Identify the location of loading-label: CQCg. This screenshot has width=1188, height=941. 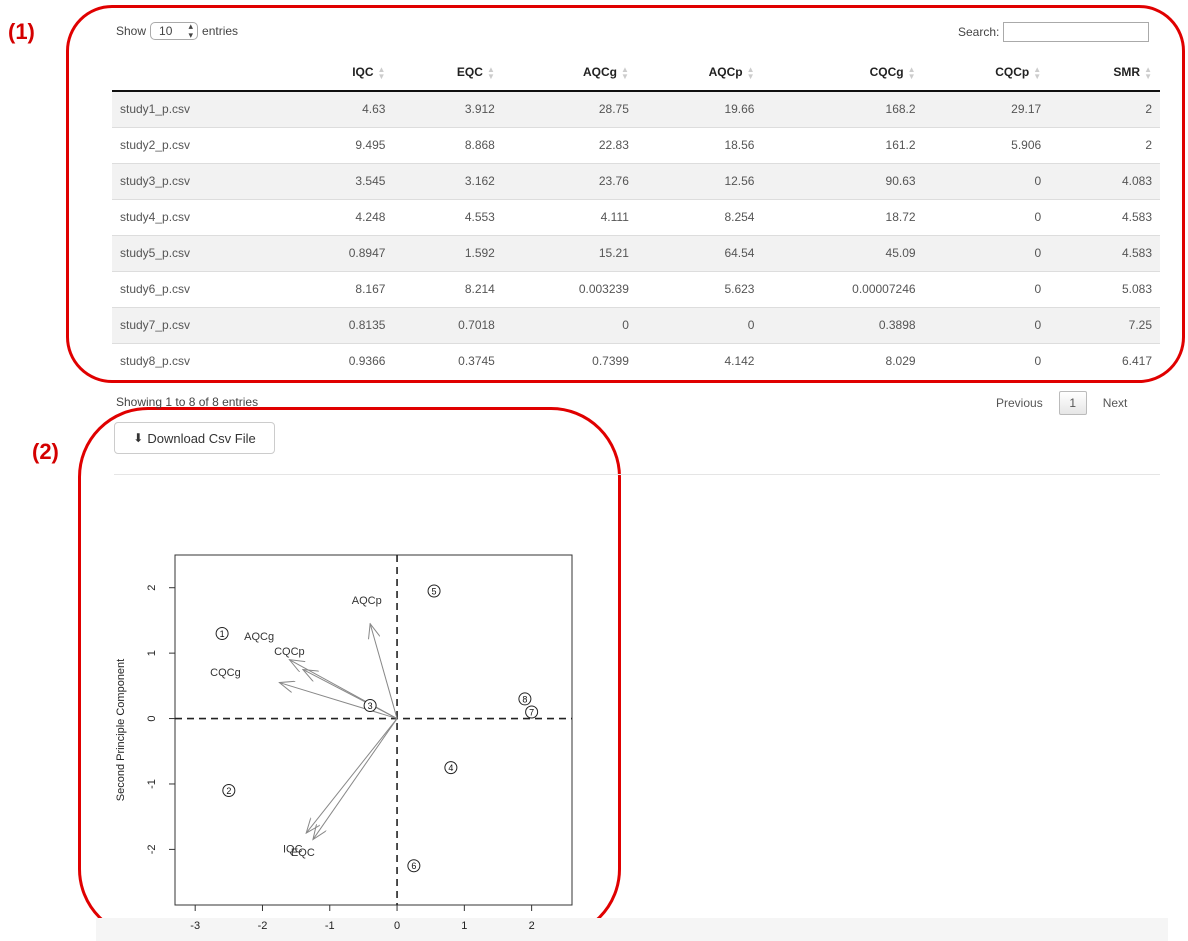
(225, 673).